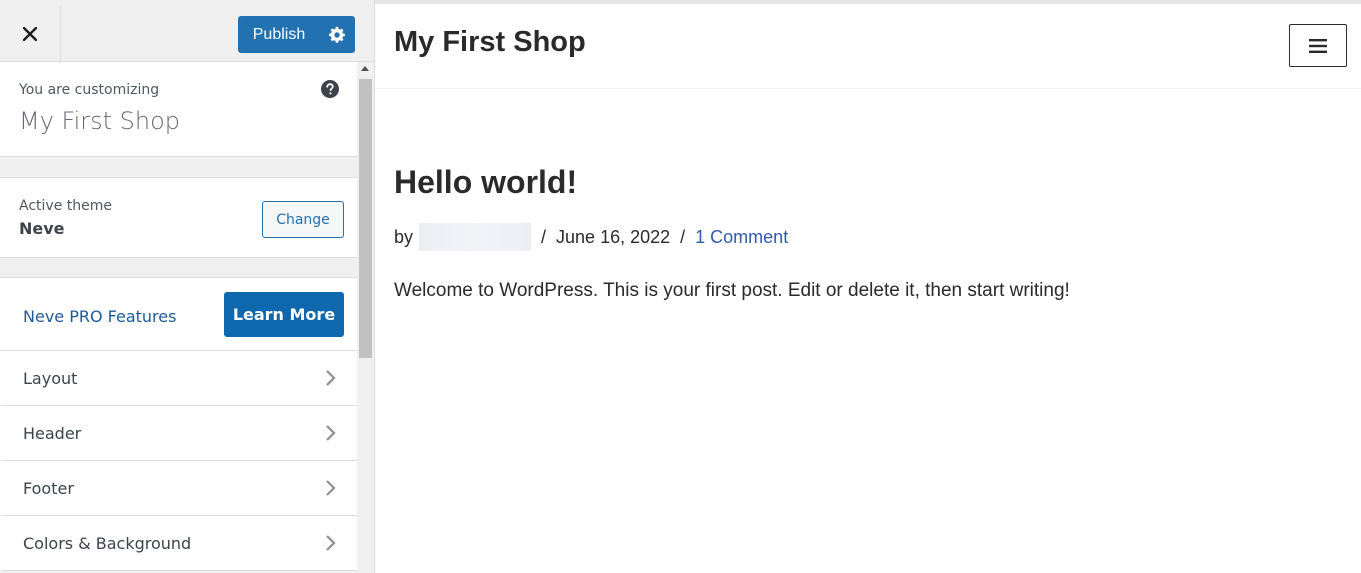 Image resolution: width=1361 pixels, height=573 pixels. I want to click on scroll-up-arrow-icon, so click(365, 68).